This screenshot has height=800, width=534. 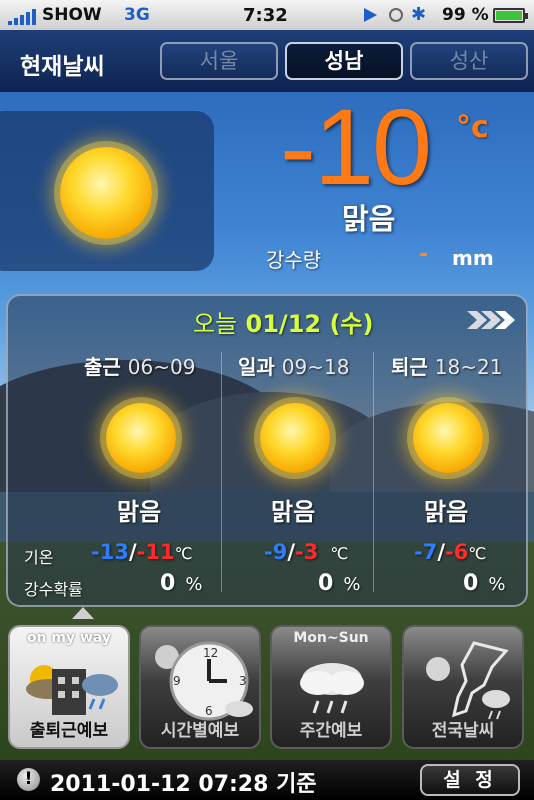 I want to click on battery-percent: 99 %, so click(x=465, y=15).